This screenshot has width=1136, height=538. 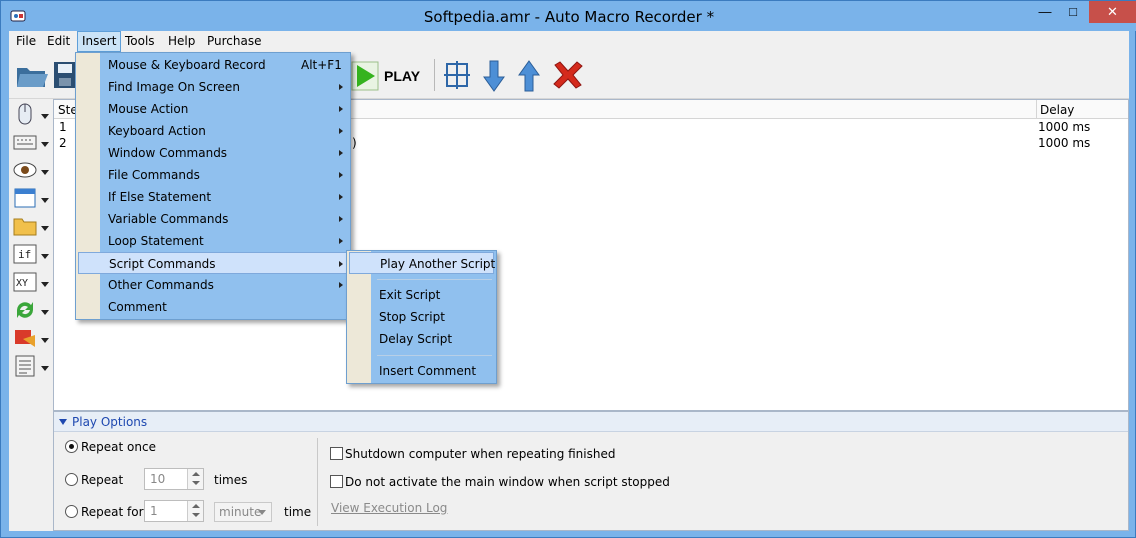 What do you see at coordinates (494, 76) in the screenshot?
I see `move-down-icon` at bounding box center [494, 76].